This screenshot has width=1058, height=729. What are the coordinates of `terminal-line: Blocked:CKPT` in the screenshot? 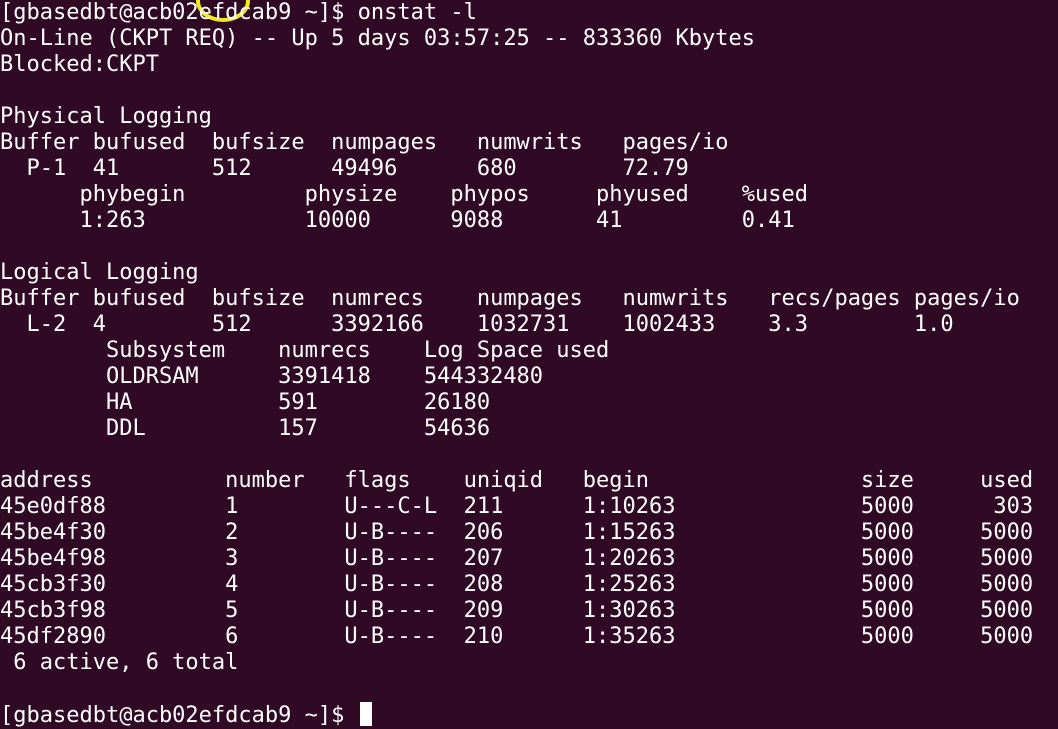 It's located at (79, 64).